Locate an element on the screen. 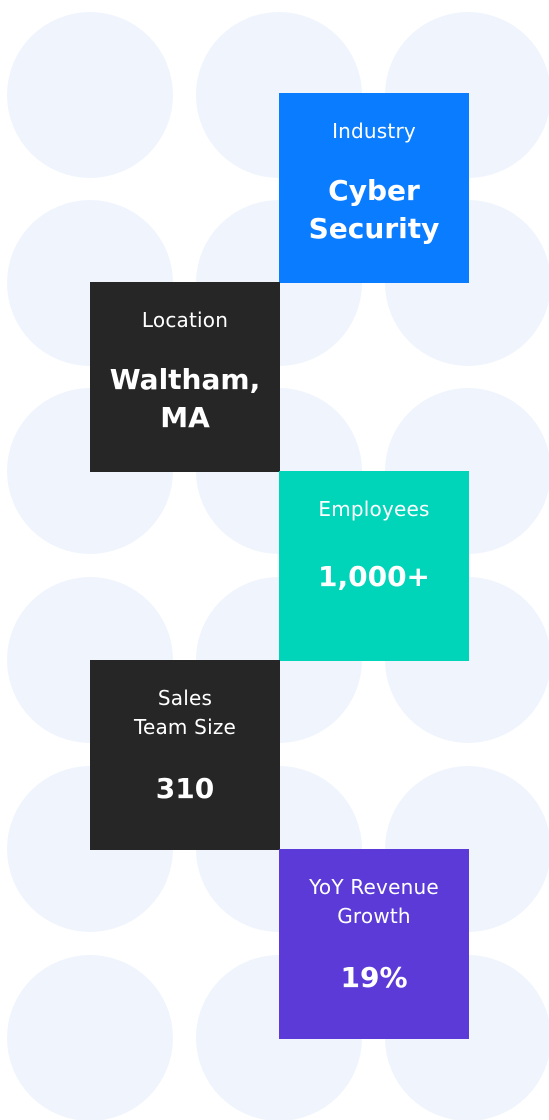 The image size is (549, 1120). industry-value-line2: Security is located at coordinates (374, 228).